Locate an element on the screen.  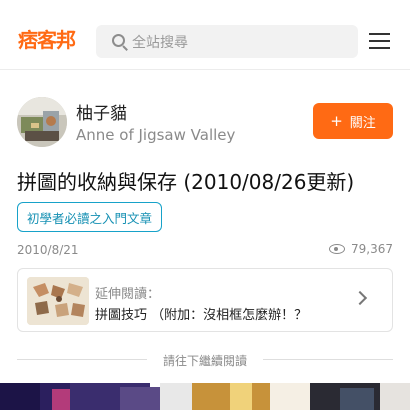
related-article-card: 延伸閱讀： 拼圖技巧 （附加：沒相框怎麼辦！？ is located at coordinates (205, 300).